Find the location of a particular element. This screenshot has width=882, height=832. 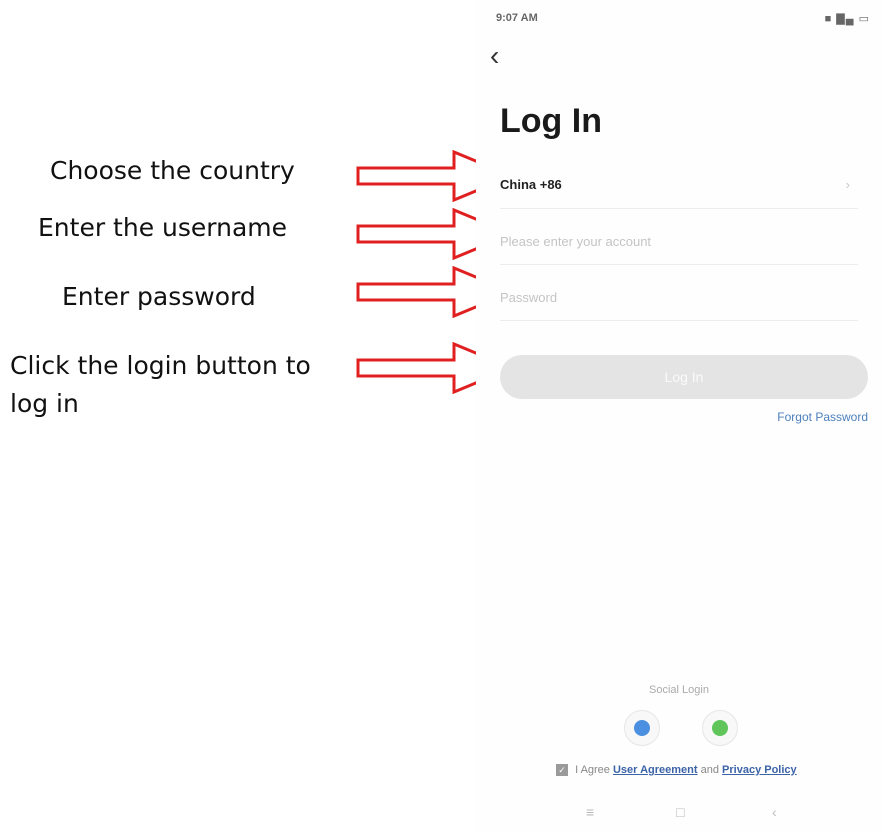

user-agreement-link: User Agreement is located at coordinates (655, 770).